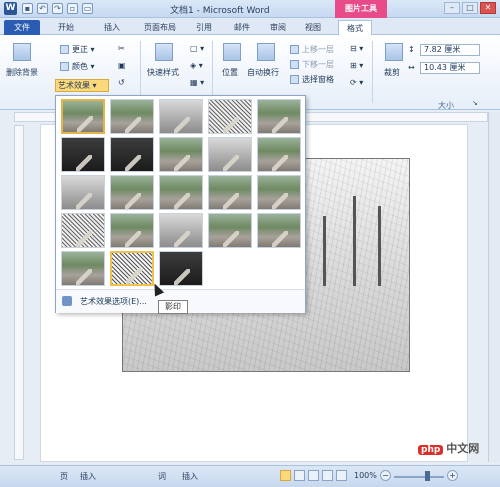 Image resolution: width=500 pixels, height=487 pixels. I want to click on tab-references: 引用, so click(204, 27).